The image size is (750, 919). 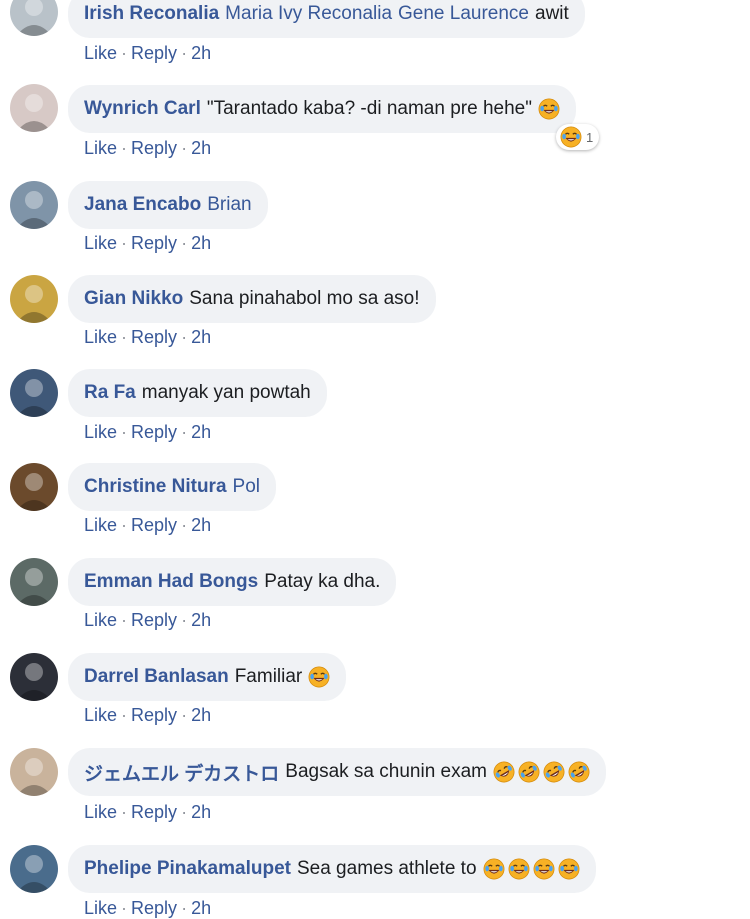 I want to click on comment-bubble: Christine Nitura Pol, so click(x=172, y=487).